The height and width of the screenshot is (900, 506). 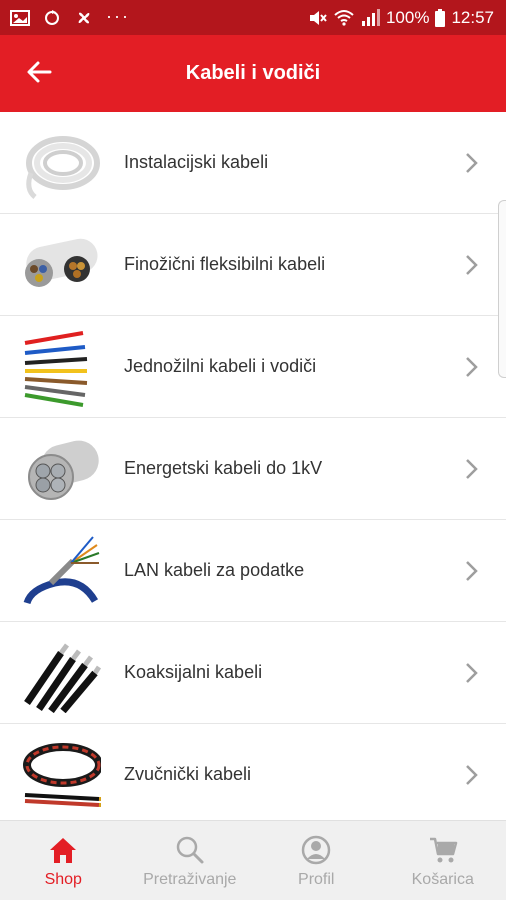 I want to click on search-icon, so click(x=190, y=850).